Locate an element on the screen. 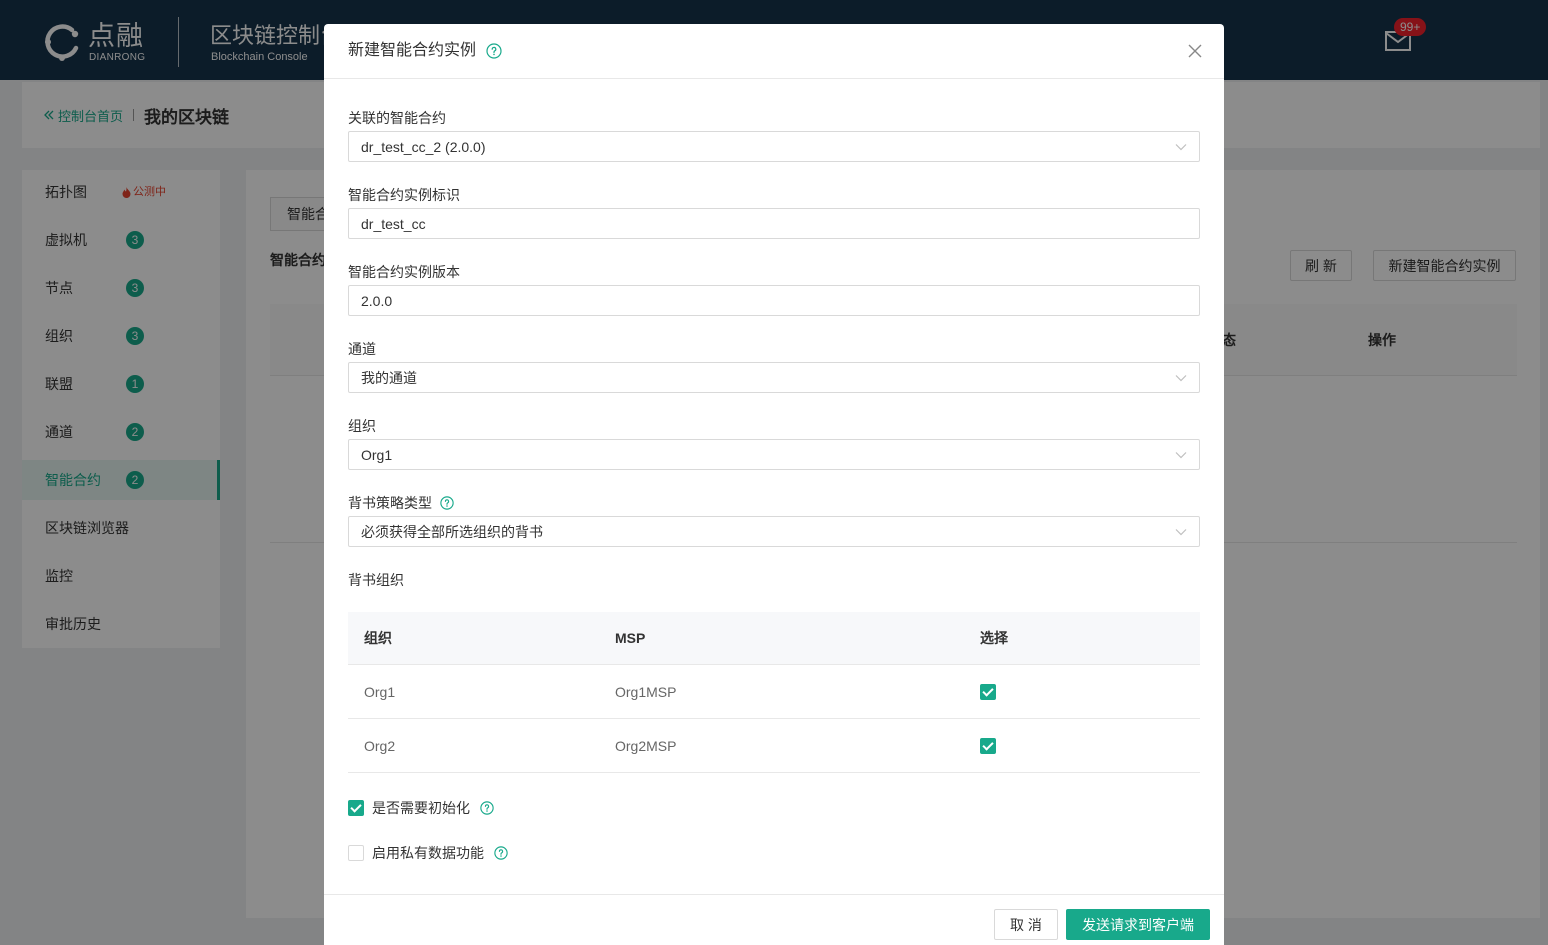 This screenshot has width=1548, height=945. field-label: 通道 is located at coordinates (362, 349).